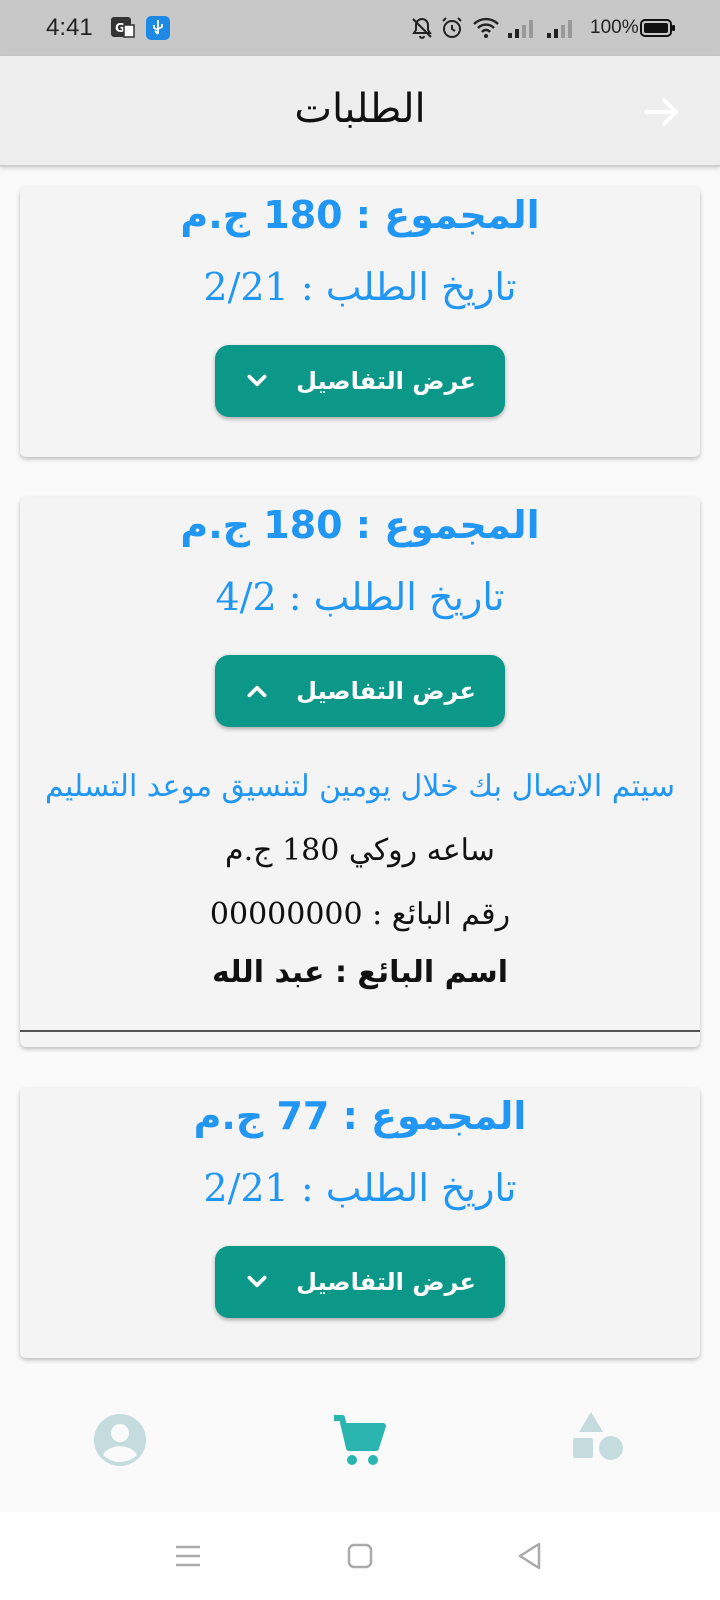 This screenshot has height=1600, width=720. I want to click on order-item: ساعه روكي 180 ج.م, so click(360, 850).